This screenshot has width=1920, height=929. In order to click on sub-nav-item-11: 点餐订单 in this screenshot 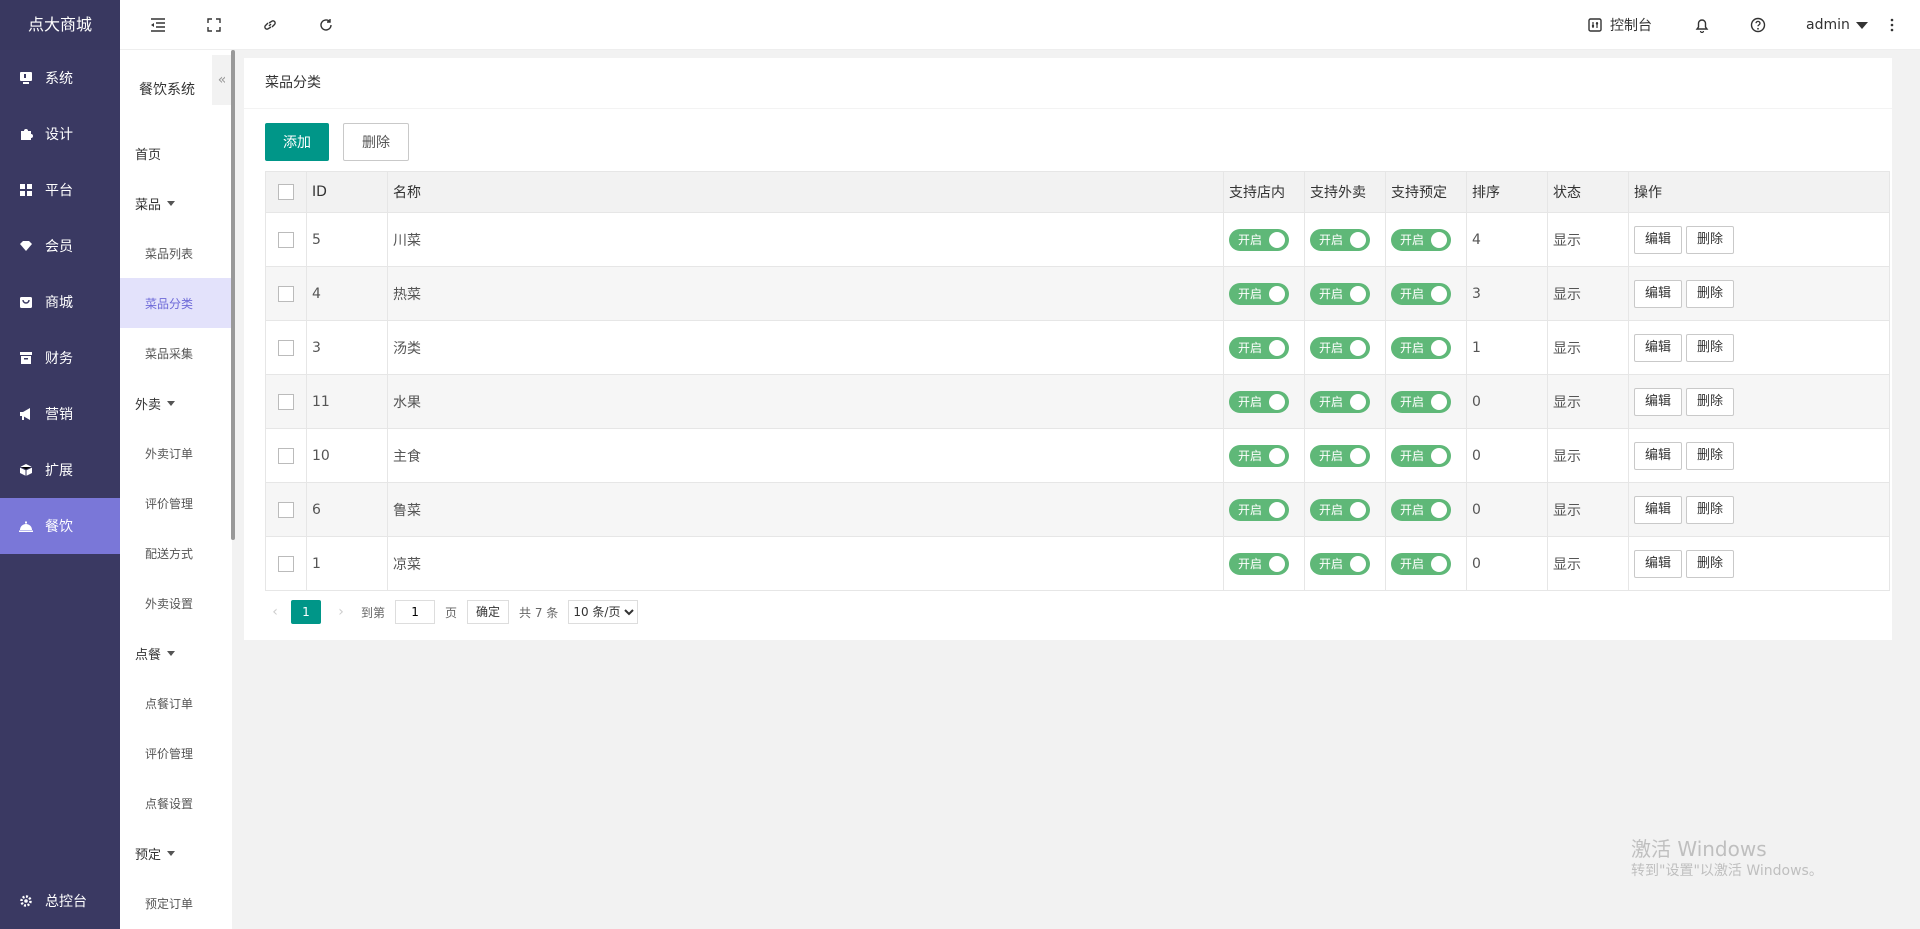, I will do `click(176, 703)`.